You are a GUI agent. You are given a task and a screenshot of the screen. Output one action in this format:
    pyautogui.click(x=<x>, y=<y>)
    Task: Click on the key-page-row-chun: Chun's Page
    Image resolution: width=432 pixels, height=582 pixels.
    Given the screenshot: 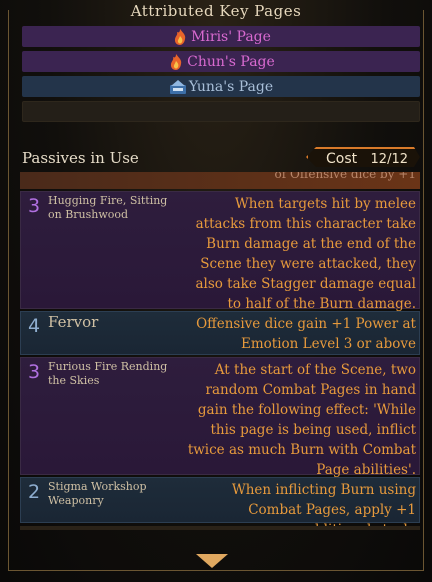 What is the action you would take?
    pyautogui.click(x=221, y=61)
    